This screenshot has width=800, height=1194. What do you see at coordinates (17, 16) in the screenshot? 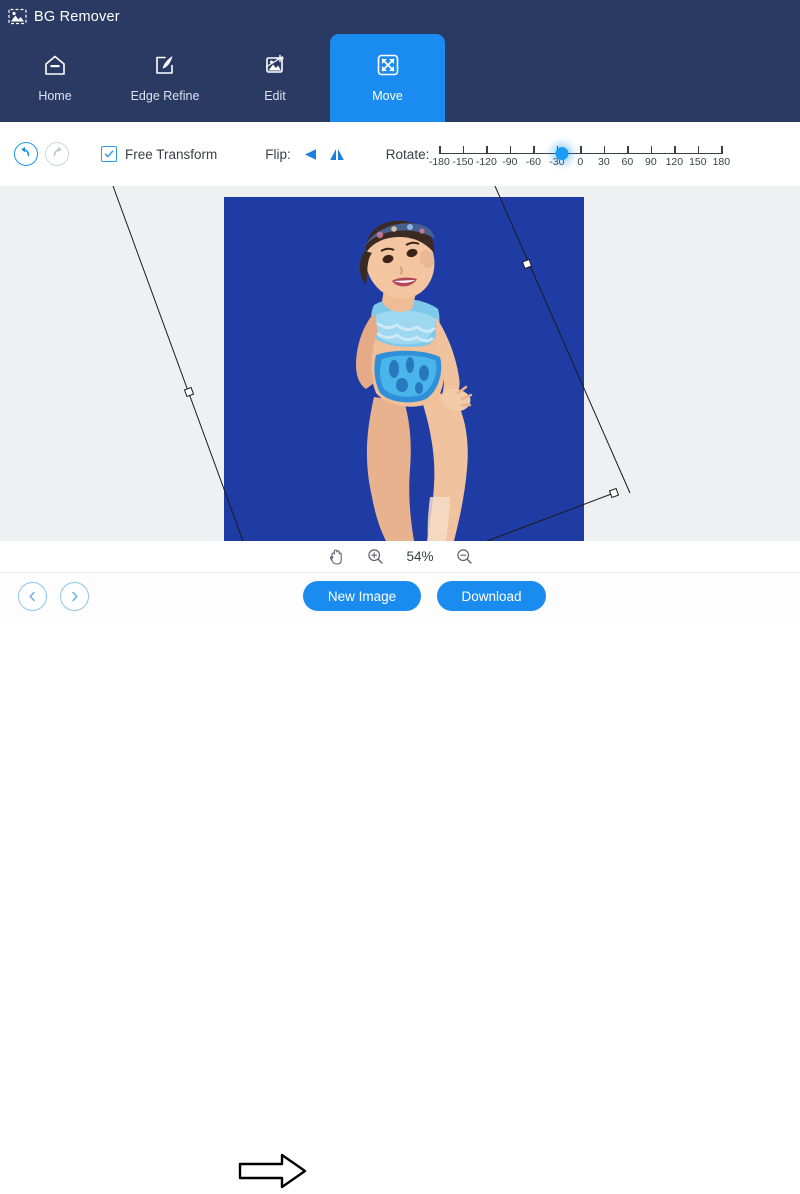
I see `image-logo-icon` at bounding box center [17, 16].